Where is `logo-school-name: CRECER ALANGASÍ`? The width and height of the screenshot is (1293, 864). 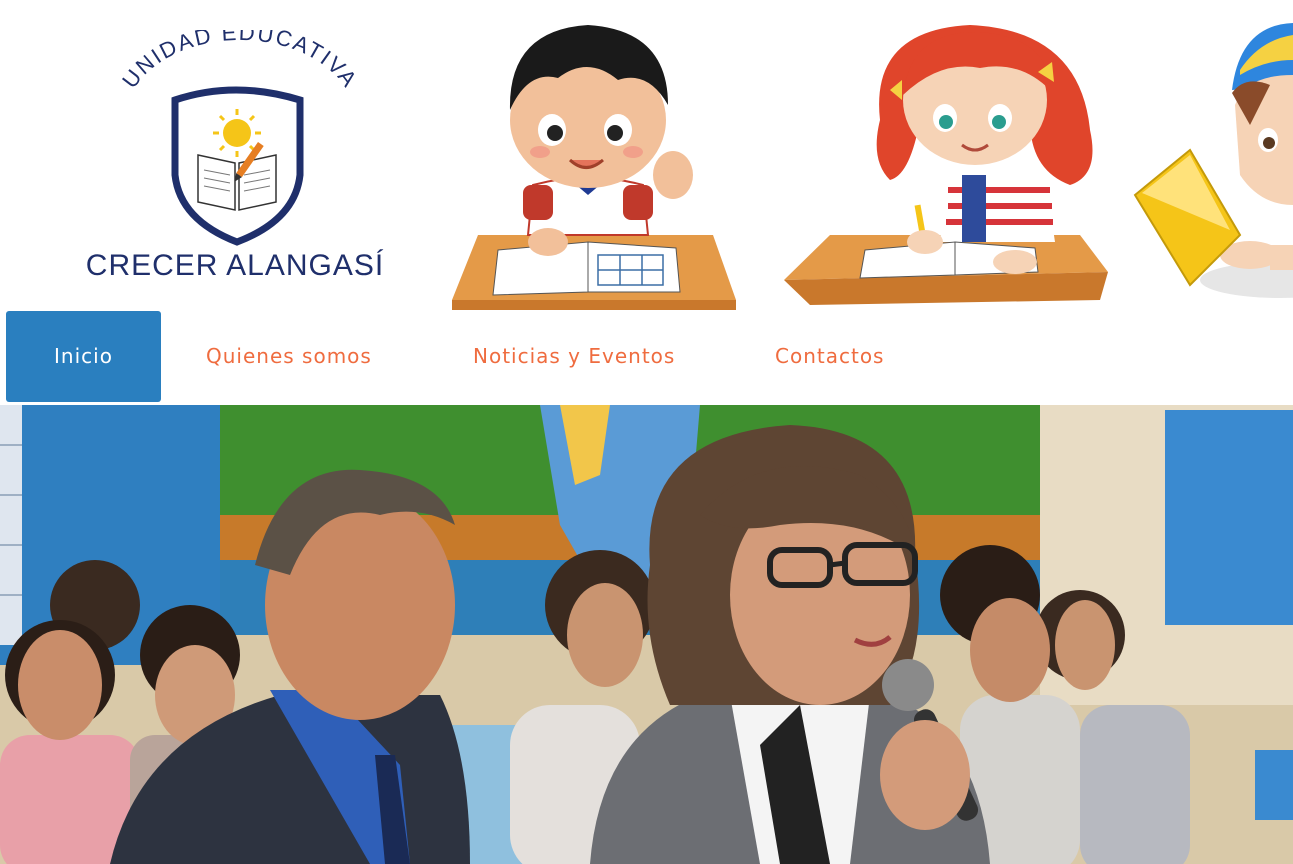 logo-school-name: CRECER ALANGASÍ is located at coordinates (235, 265).